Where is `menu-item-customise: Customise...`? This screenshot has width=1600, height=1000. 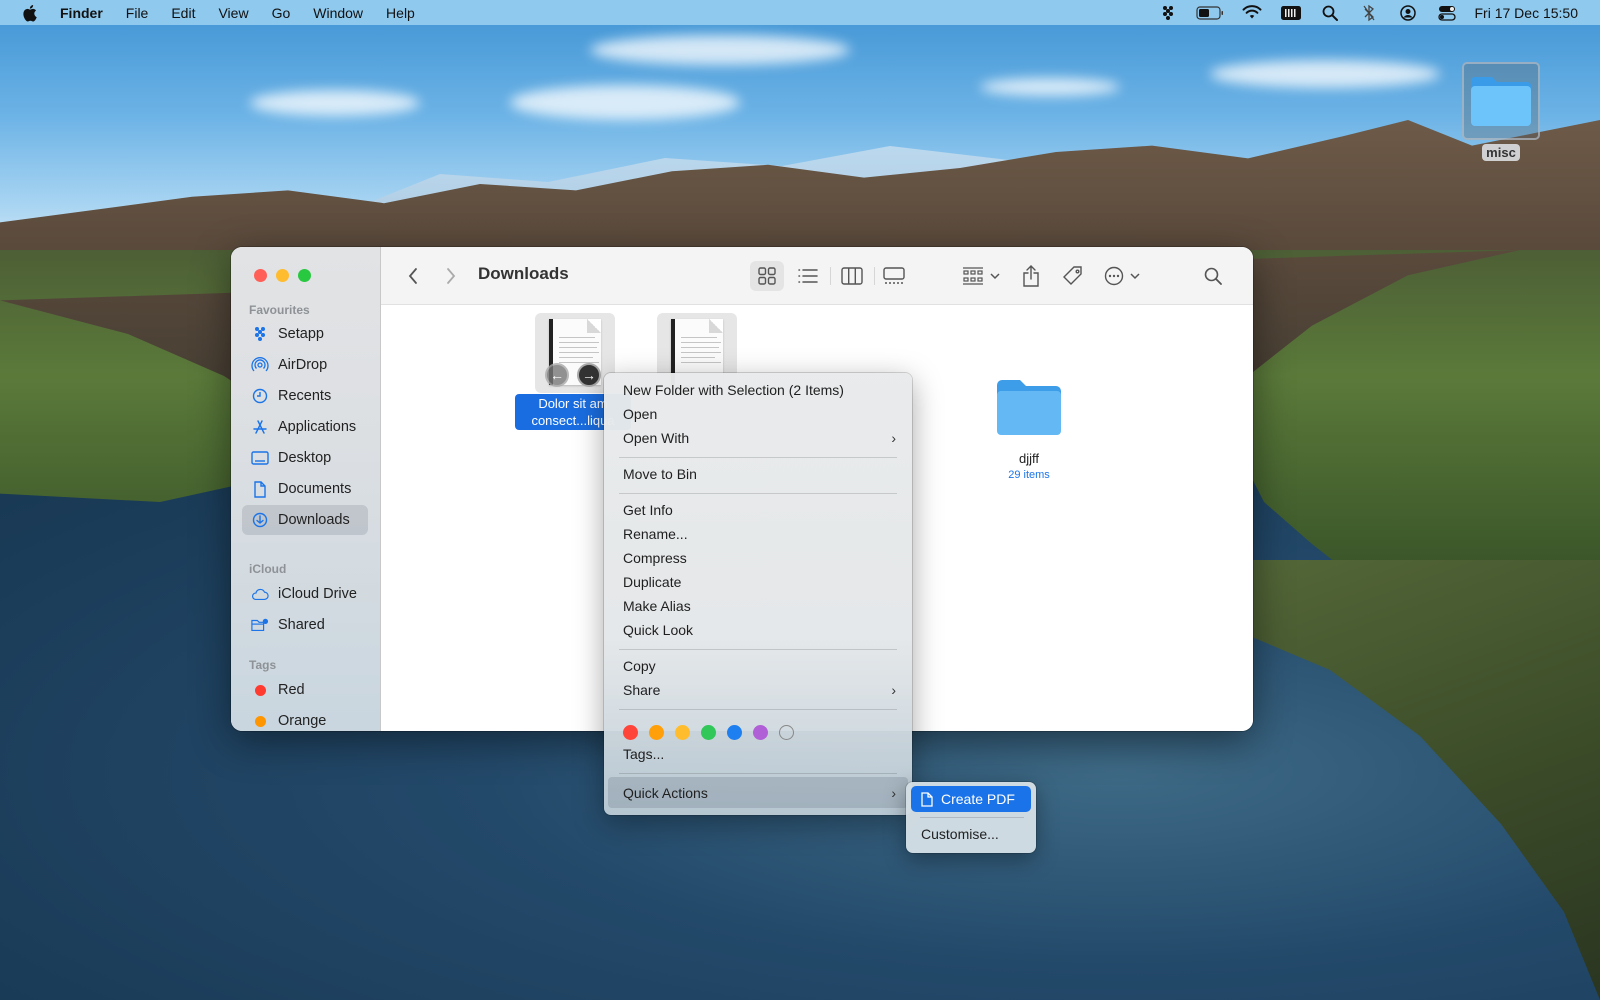
menu-item-customise: Customise... is located at coordinates (960, 834).